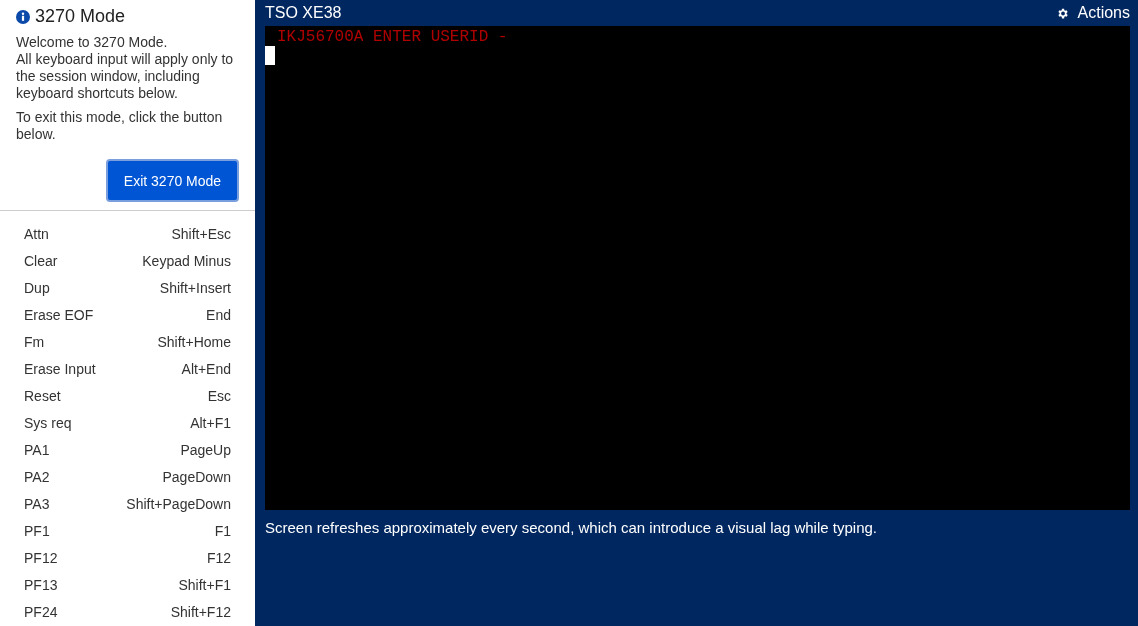 The image size is (1138, 626). Describe the element at coordinates (210, 422) in the screenshot. I see `shortcut-keys: Alt+F1` at that location.